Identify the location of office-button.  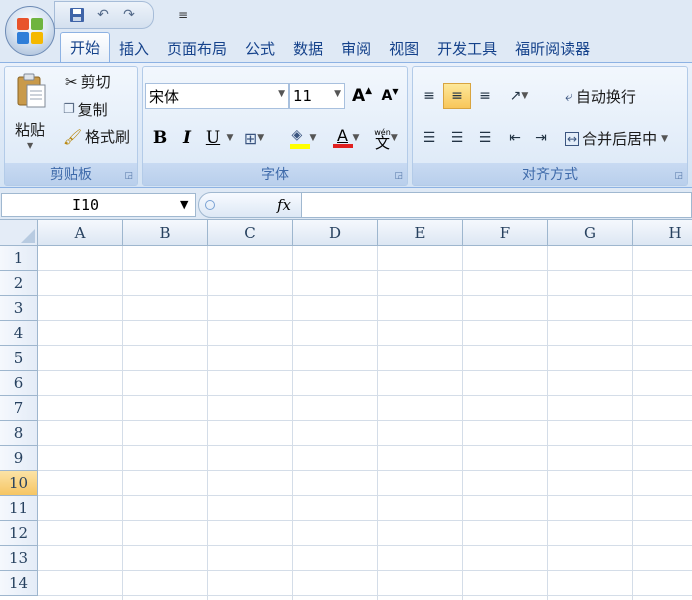
(30, 31).